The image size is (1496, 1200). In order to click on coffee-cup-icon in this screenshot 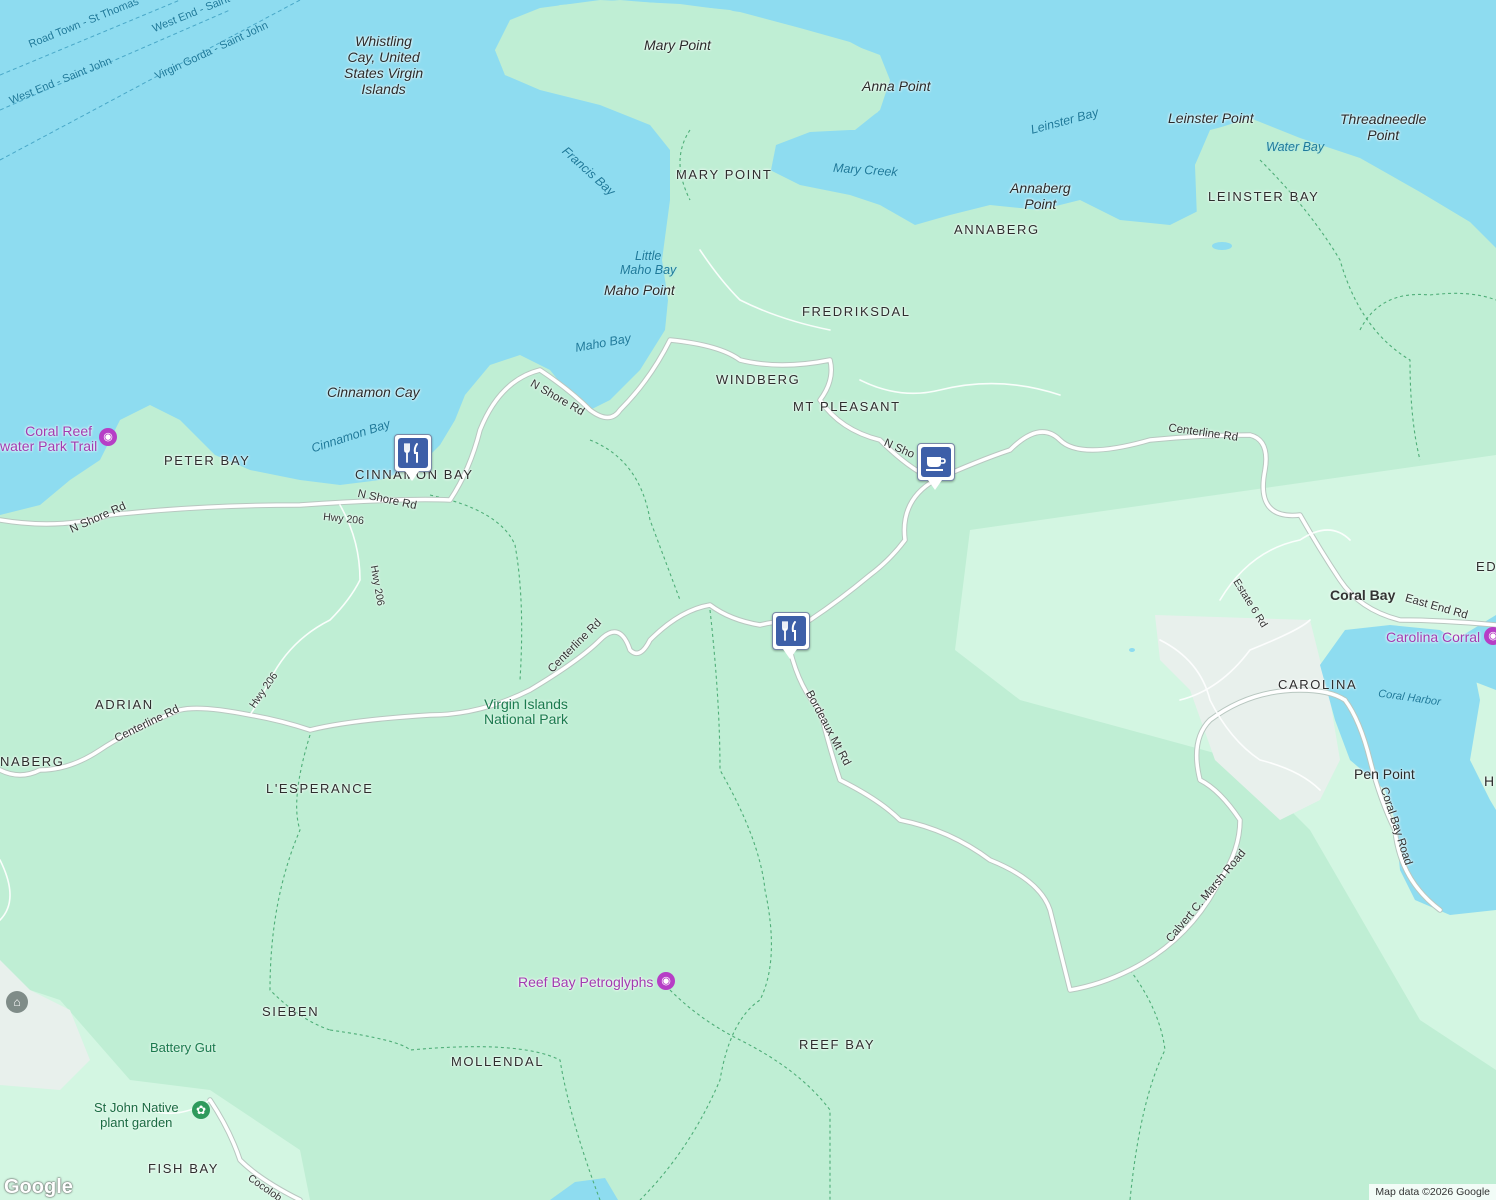, I will do `click(936, 464)`.